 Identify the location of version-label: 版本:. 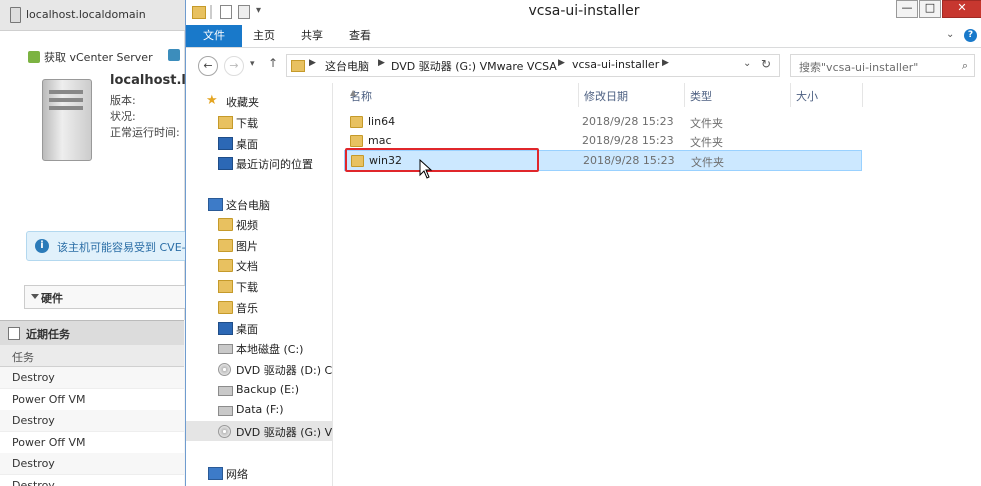
(123, 100).